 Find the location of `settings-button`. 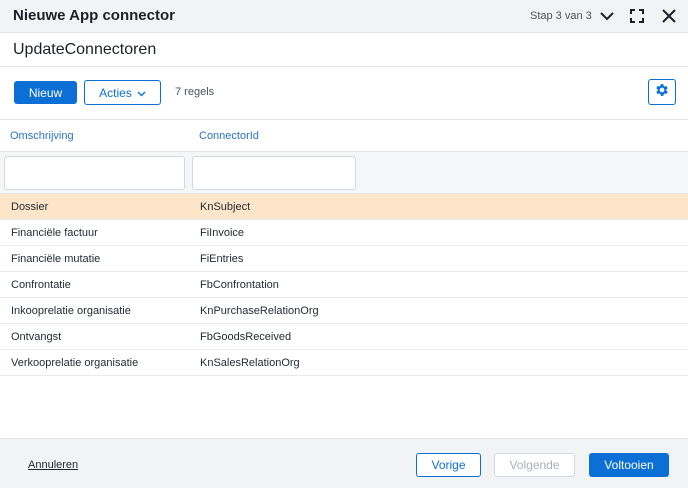

settings-button is located at coordinates (662, 92).